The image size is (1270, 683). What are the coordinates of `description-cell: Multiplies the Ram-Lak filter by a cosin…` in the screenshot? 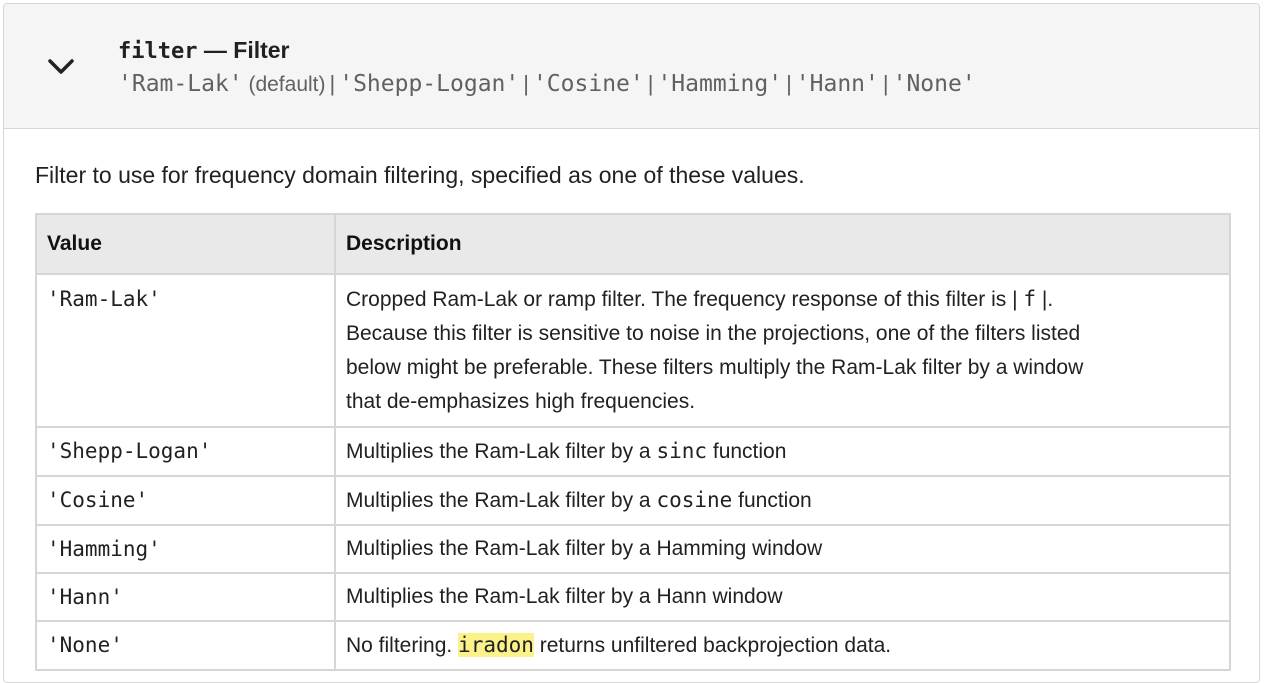 It's located at (782, 500).